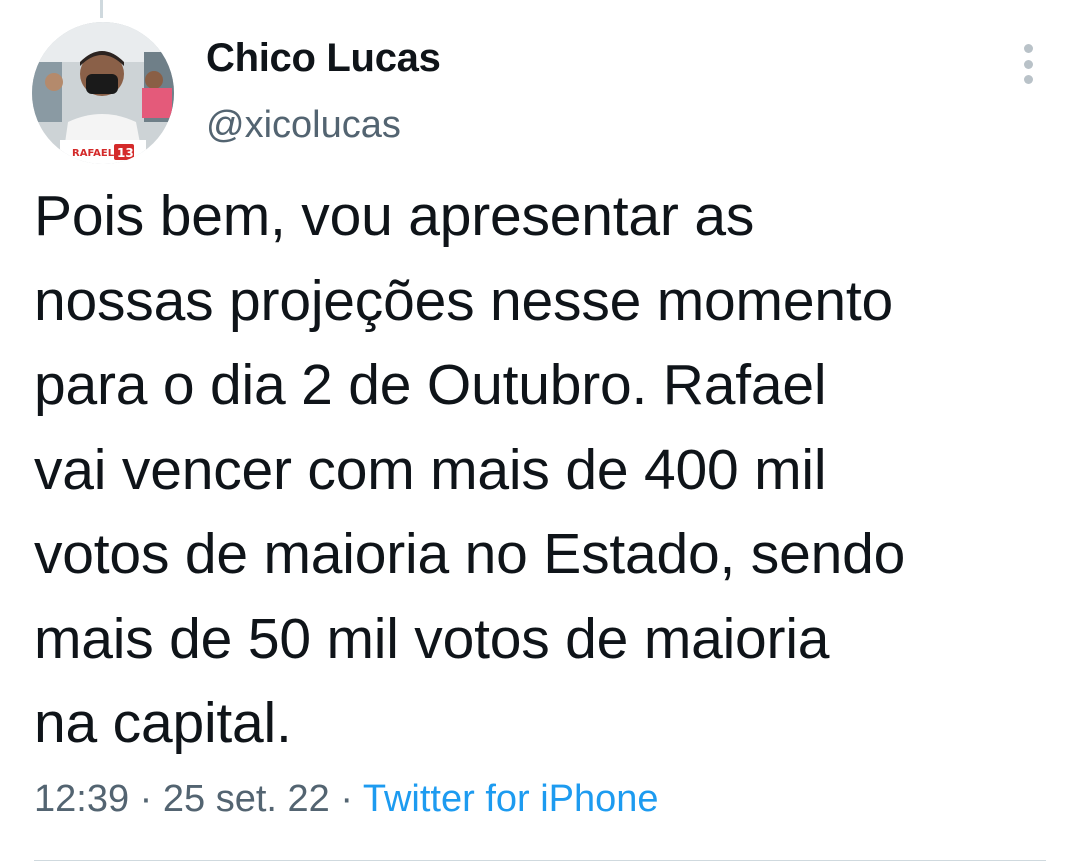 Image resolution: width=1080 pixels, height=868 pixels. I want to click on avatar-badge-number: 13, so click(125, 153).